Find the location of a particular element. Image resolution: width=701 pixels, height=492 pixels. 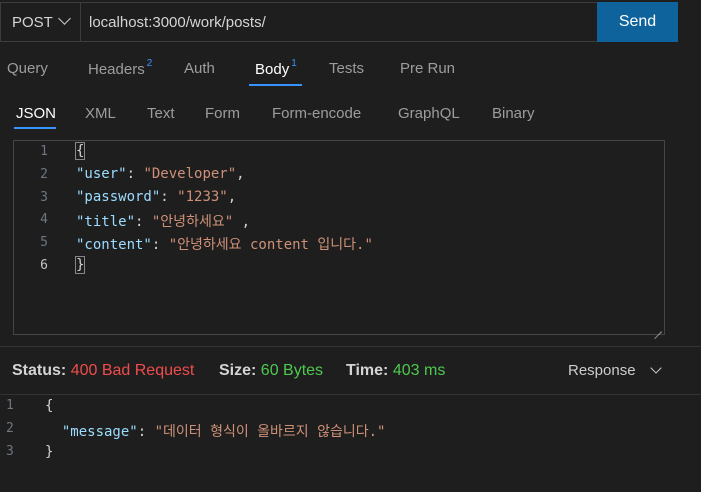

response-view-select: Response is located at coordinates (602, 370).